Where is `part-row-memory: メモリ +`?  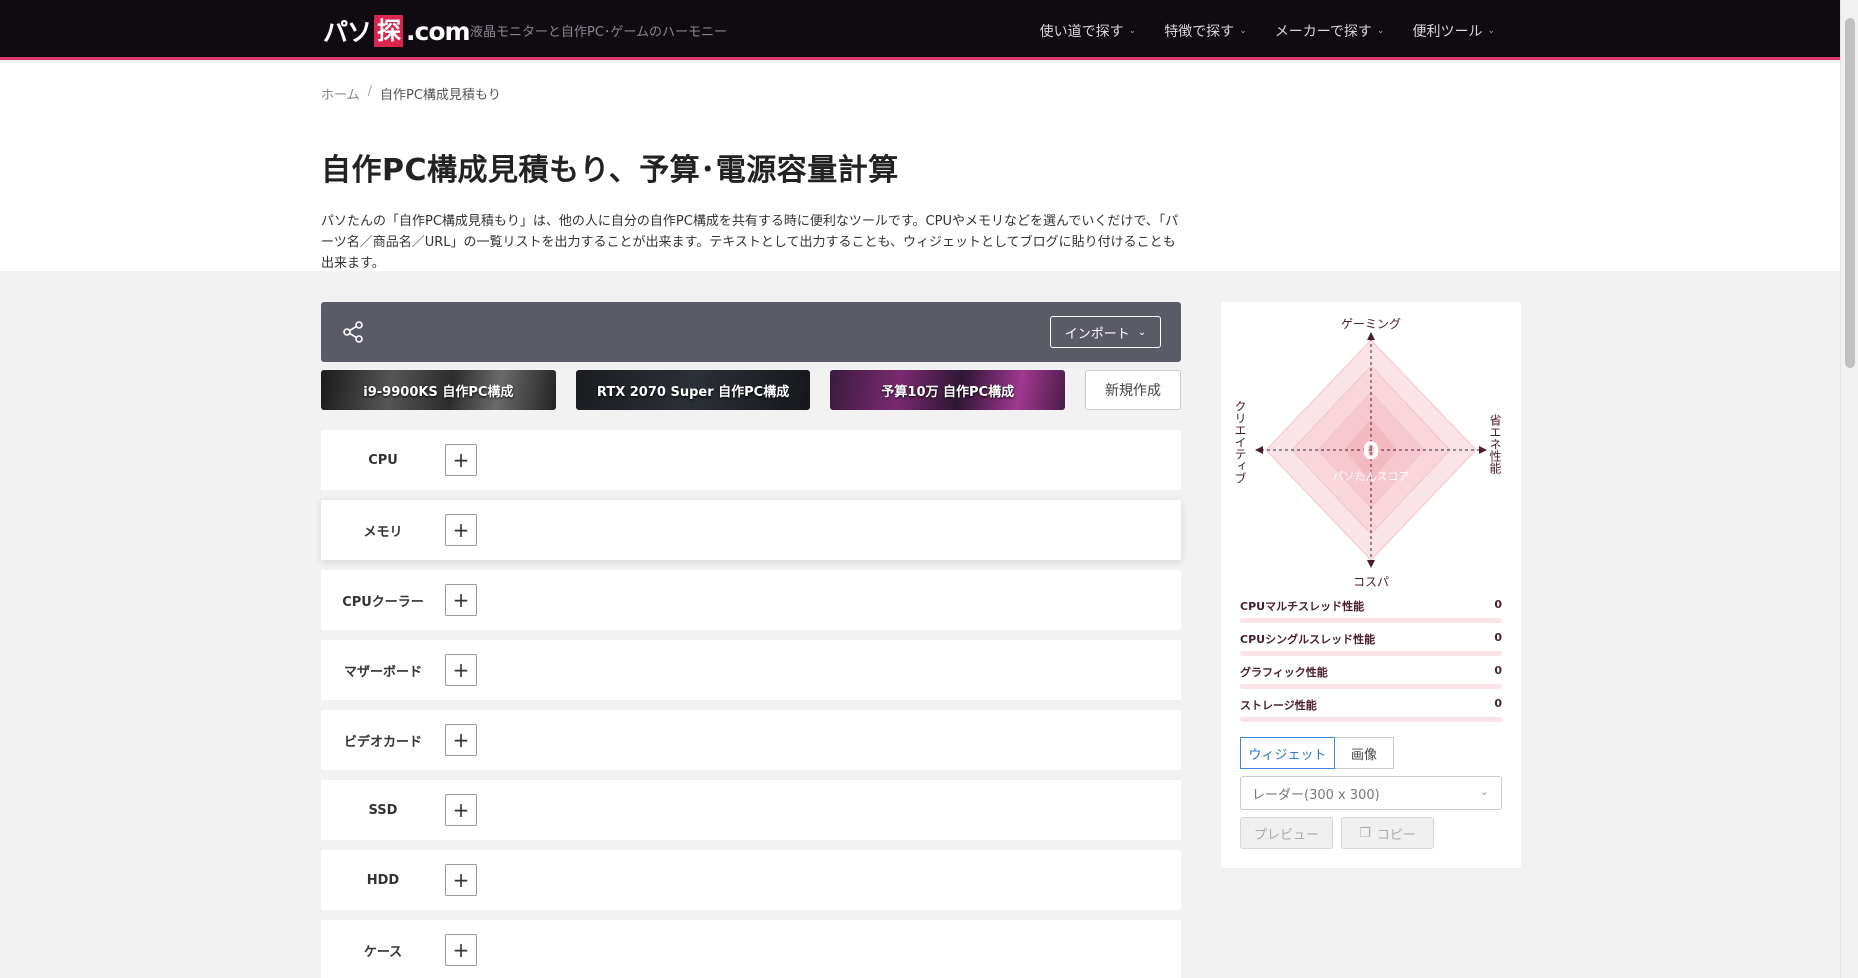 part-row-memory: メモリ + is located at coordinates (751, 530).